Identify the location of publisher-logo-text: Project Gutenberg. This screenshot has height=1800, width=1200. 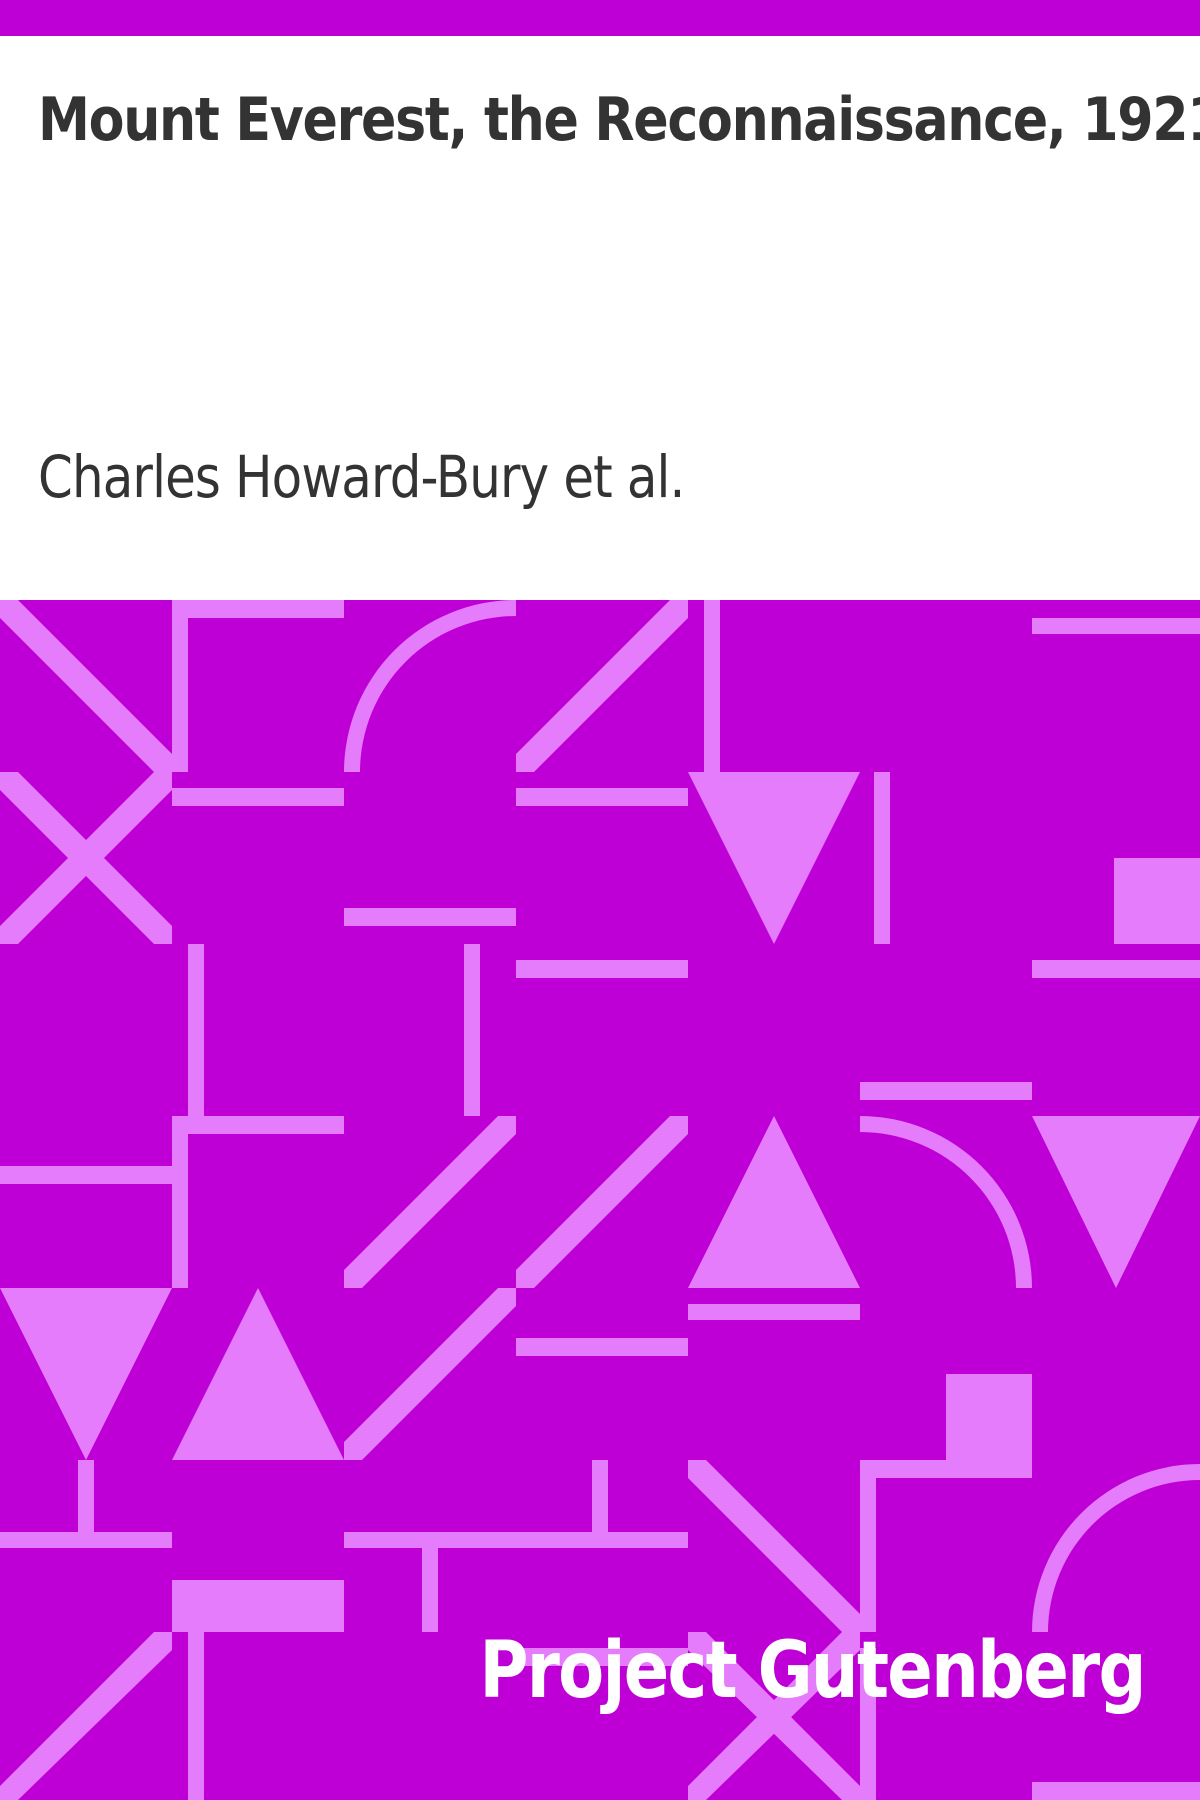
(812, 1671).